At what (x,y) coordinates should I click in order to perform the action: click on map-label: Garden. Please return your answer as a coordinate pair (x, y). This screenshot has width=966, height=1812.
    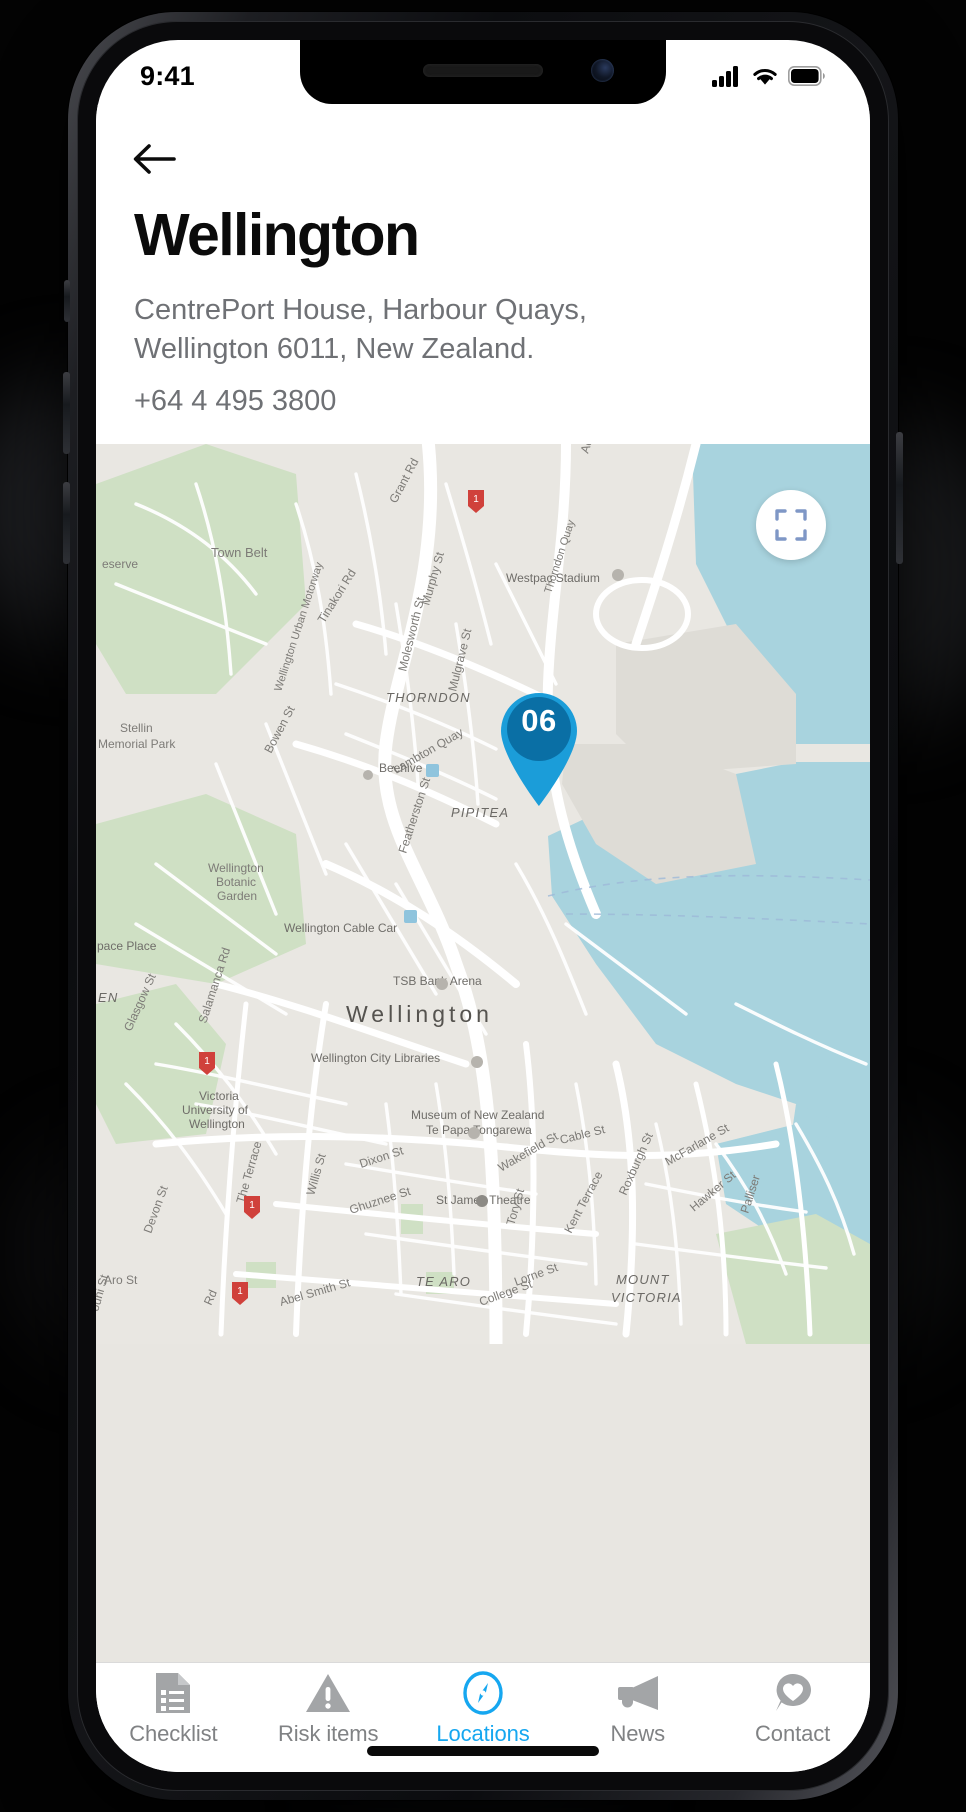
    Looking at the image, I should click on (237, 896).